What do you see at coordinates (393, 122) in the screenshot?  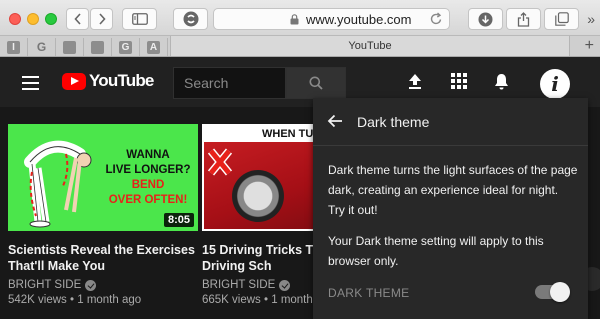 I see `menu-title: Dark theme` at bounding box center [393, 122].